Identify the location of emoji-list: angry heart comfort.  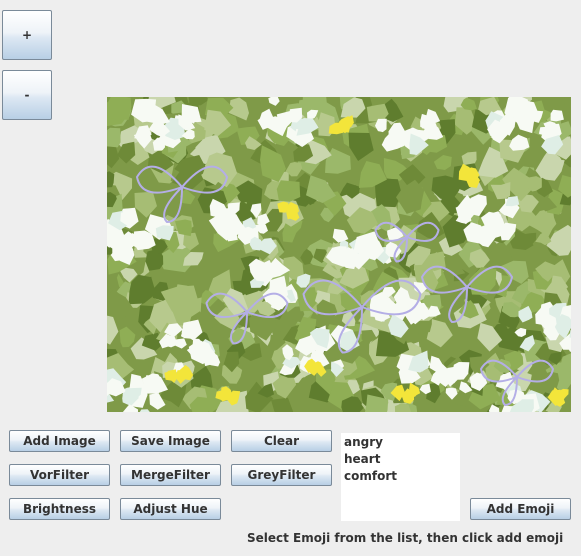
(400, 477).